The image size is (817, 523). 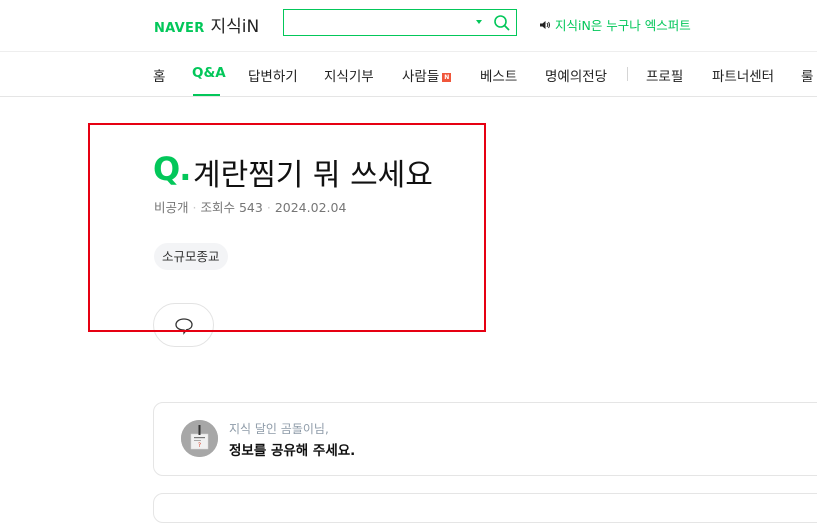 I want to click on question-title: 계란찜기 뭐 쓰세요, so click(x=313, y=175).